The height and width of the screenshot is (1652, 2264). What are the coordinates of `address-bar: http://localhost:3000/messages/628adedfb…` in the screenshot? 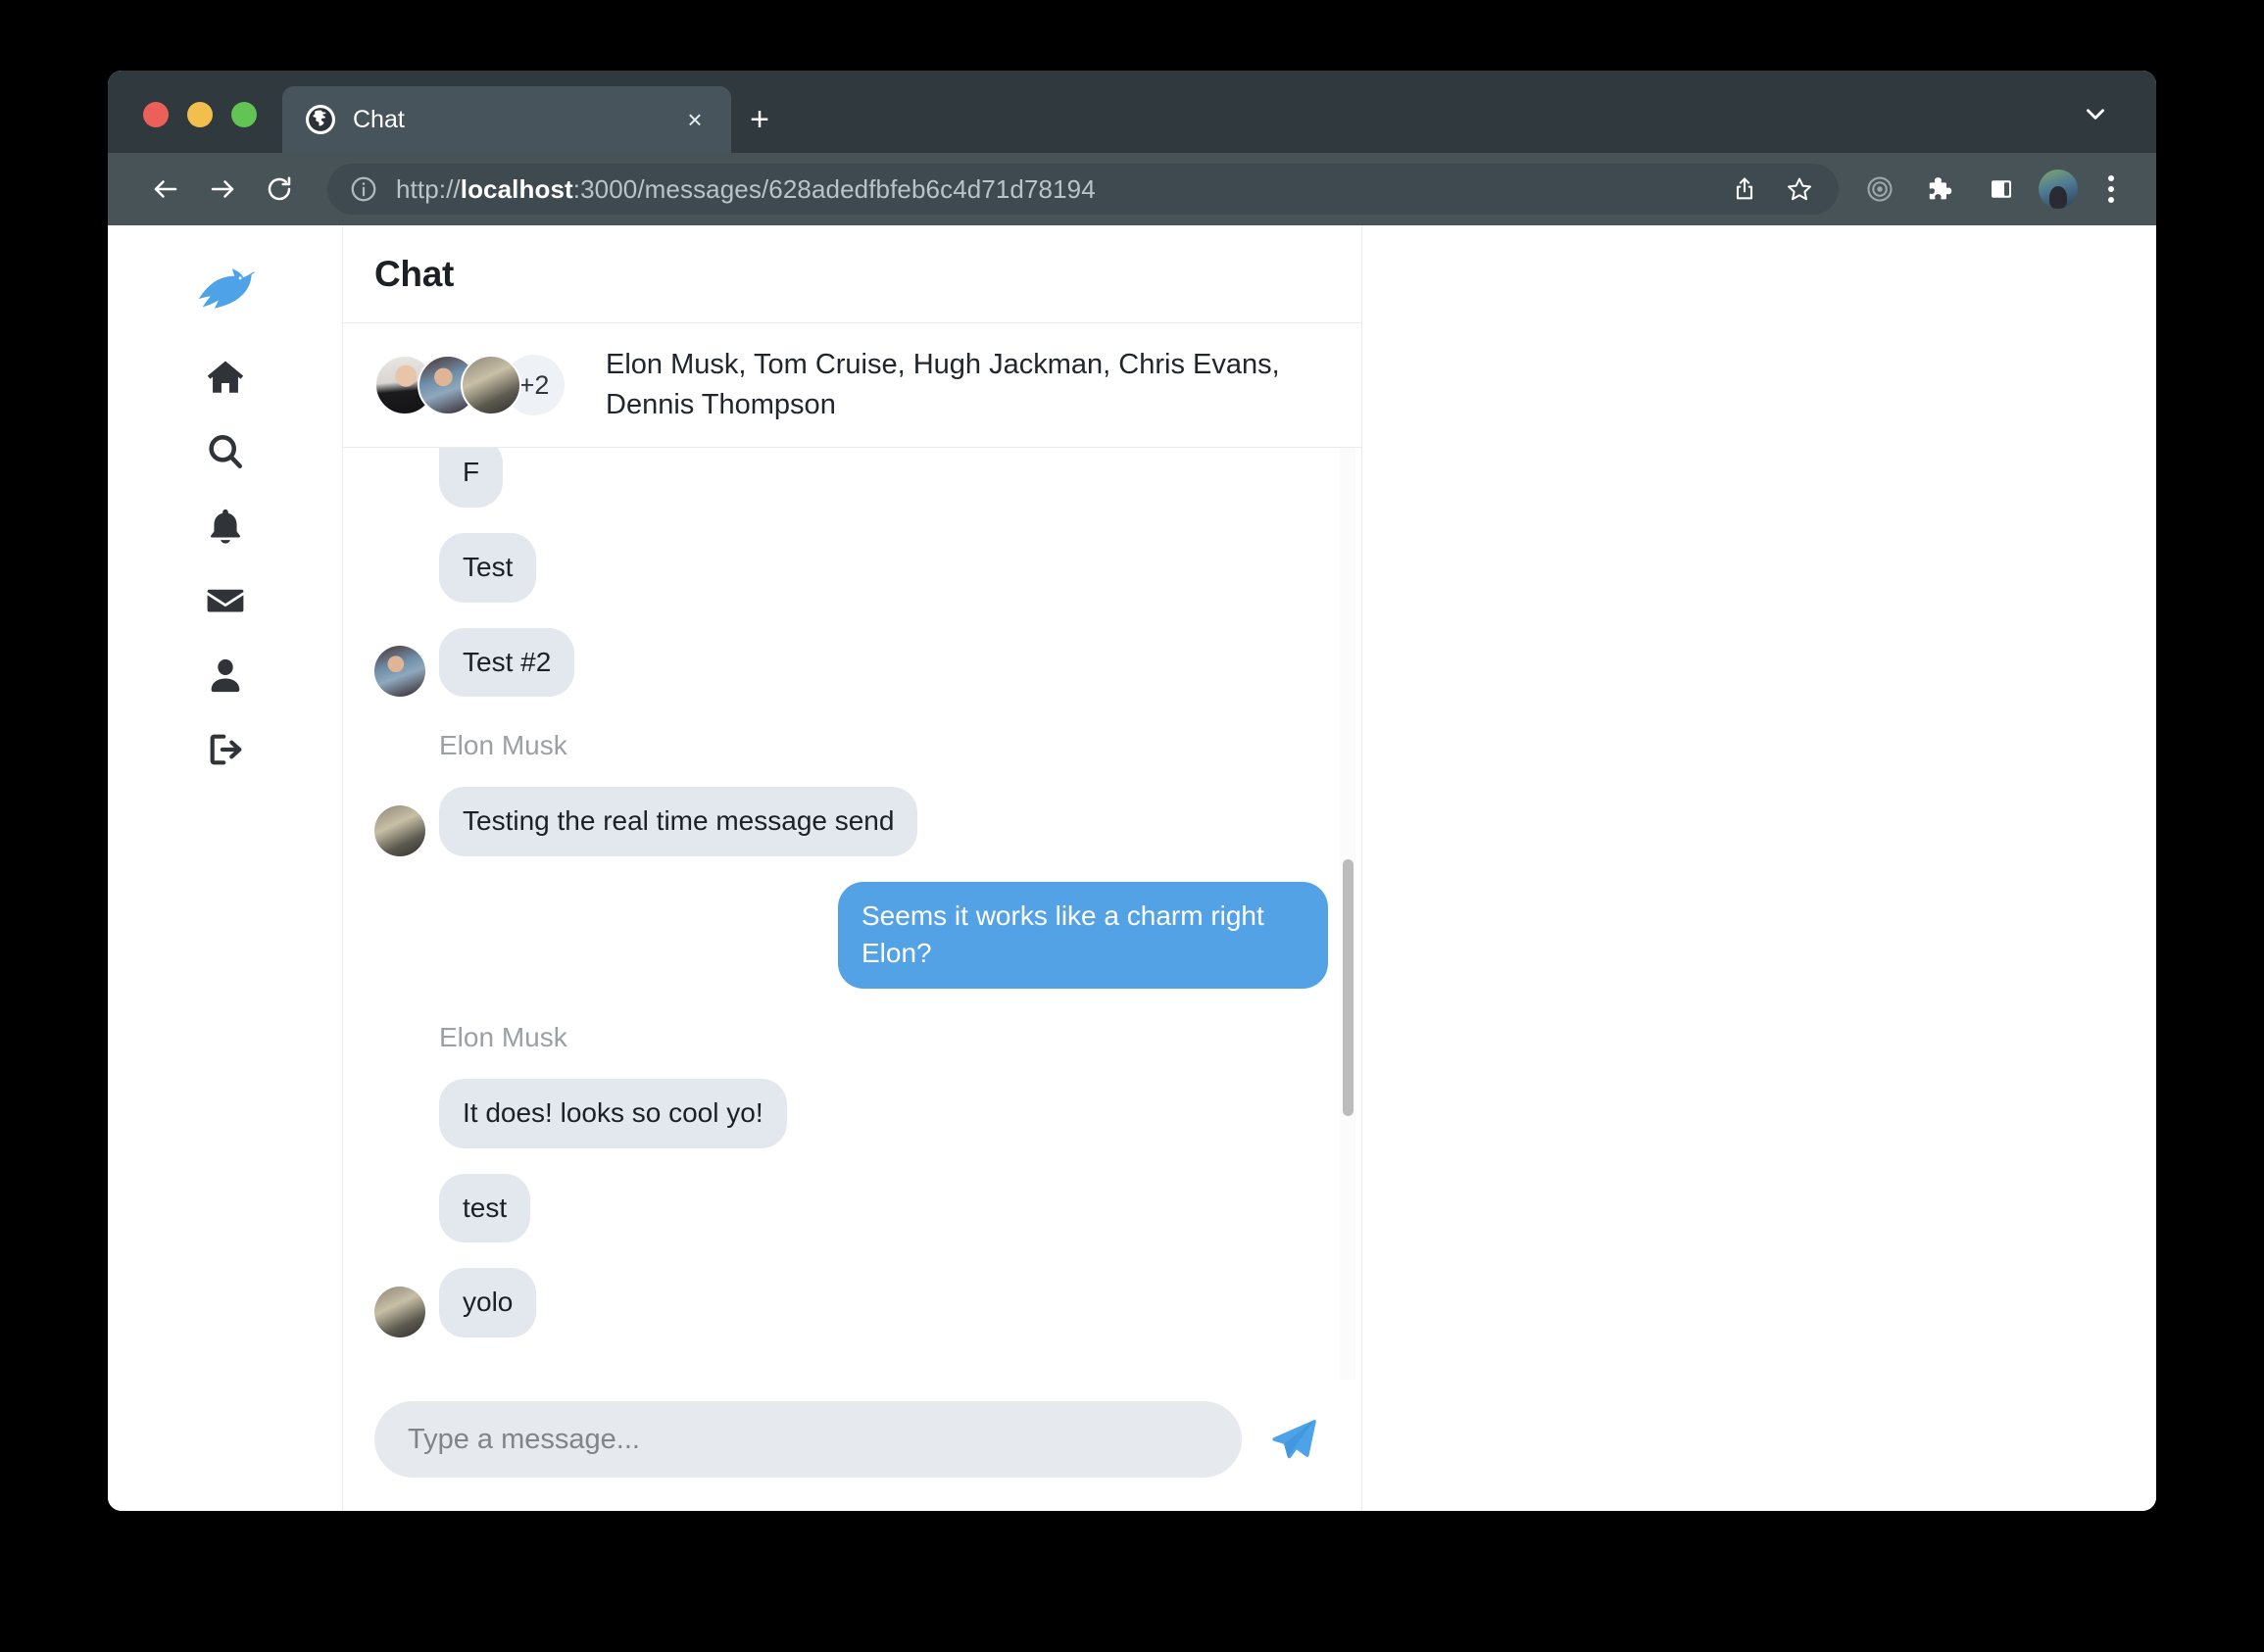 It's located at (1083, 189).